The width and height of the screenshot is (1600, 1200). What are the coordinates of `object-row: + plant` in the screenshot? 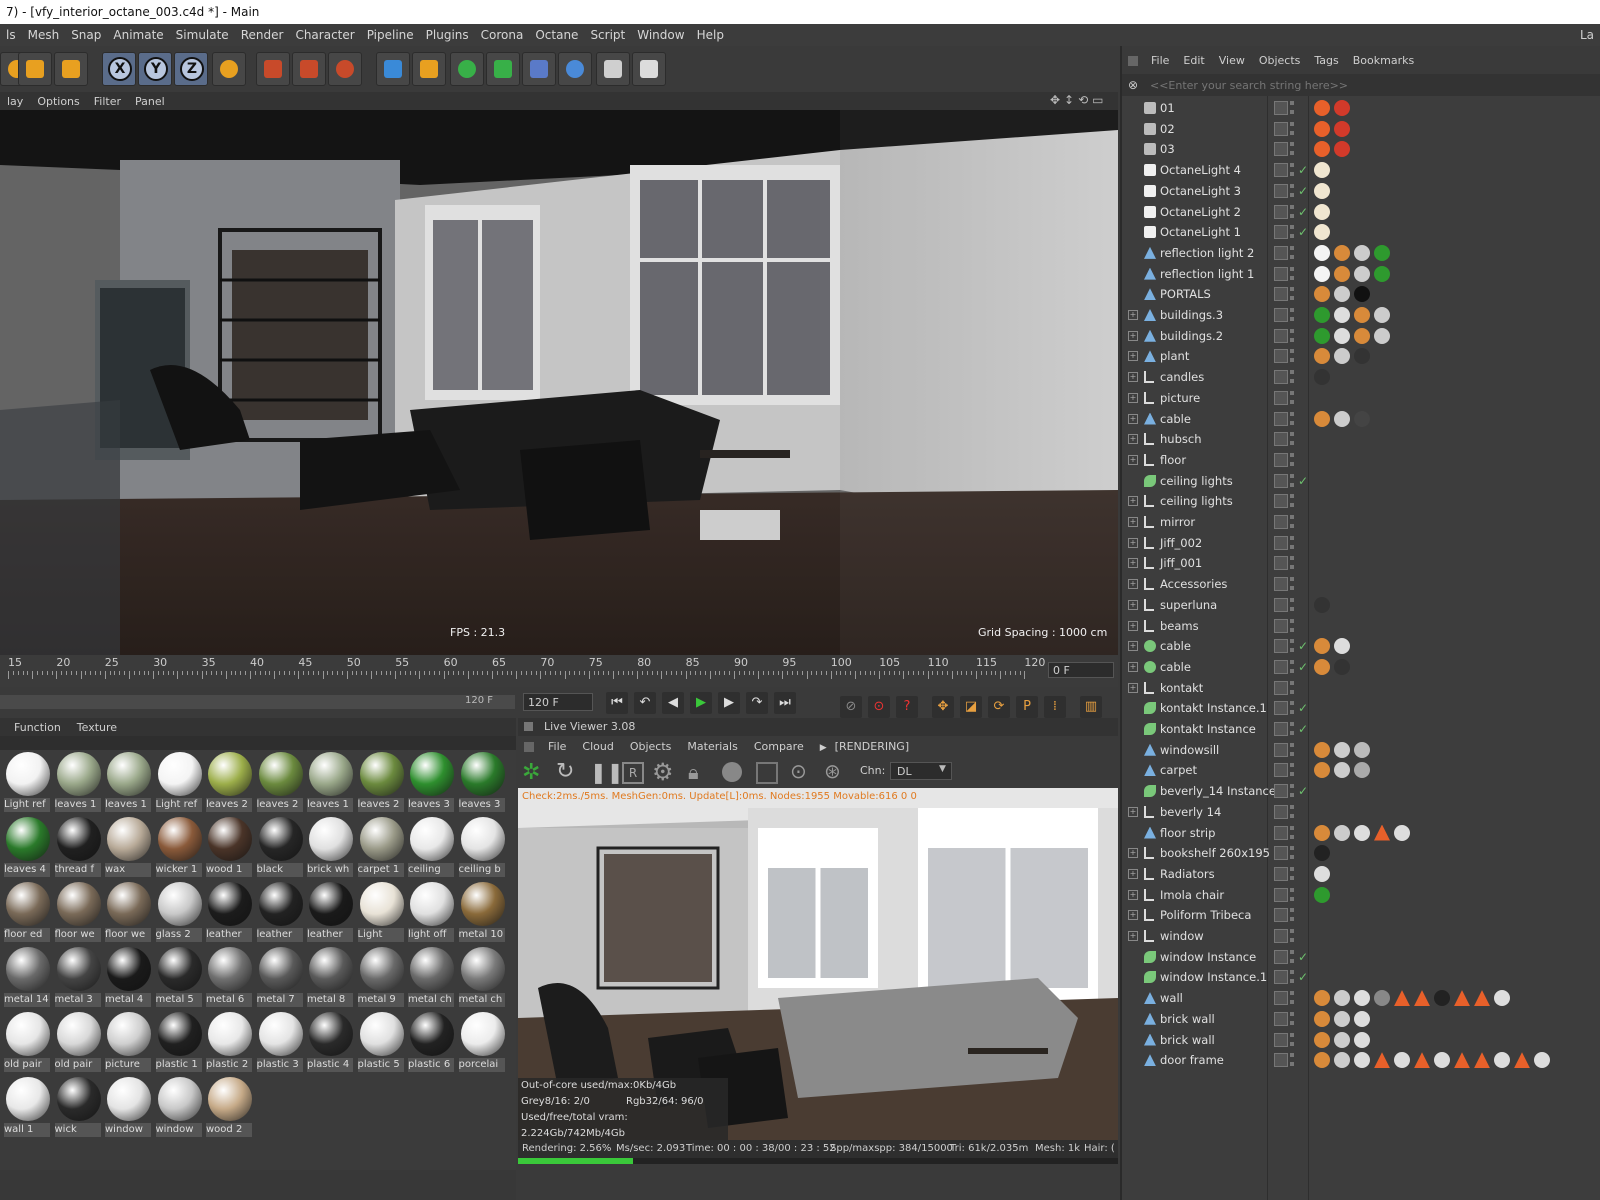 It's located at (1361, 356).